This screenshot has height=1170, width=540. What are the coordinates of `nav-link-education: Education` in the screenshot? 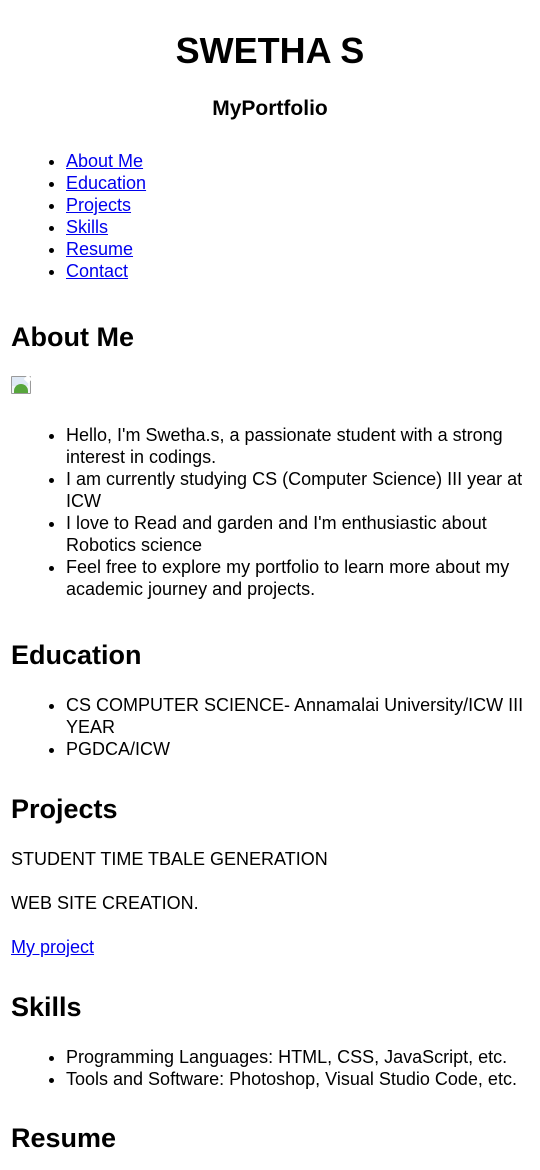 It's located at (106, 183).